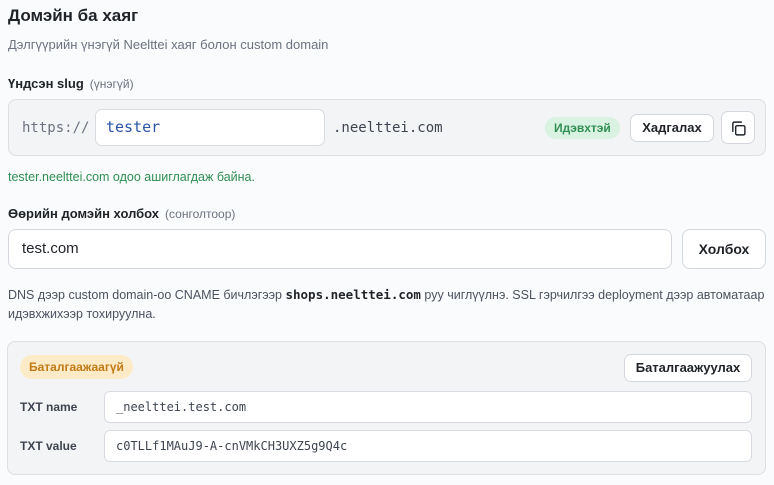  Describe the element at coordinates (84, 213) in the screenshot. I see `custom-domain-label: Өөрийн домэйн холбох` at that location.